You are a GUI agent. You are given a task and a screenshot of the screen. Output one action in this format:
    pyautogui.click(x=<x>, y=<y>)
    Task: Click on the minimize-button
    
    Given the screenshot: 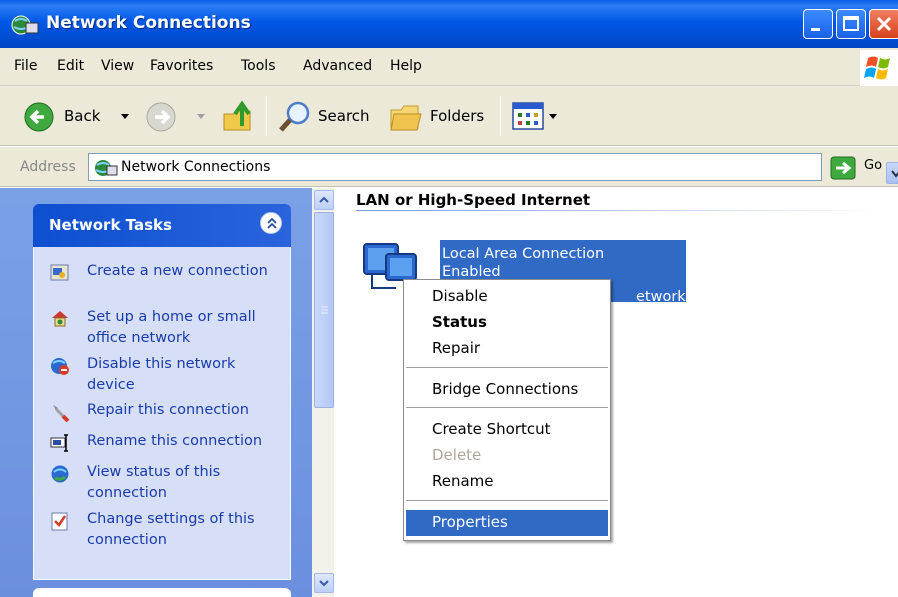 What is the action you would take?
    pyautogui.click(x=818, y=24)
    